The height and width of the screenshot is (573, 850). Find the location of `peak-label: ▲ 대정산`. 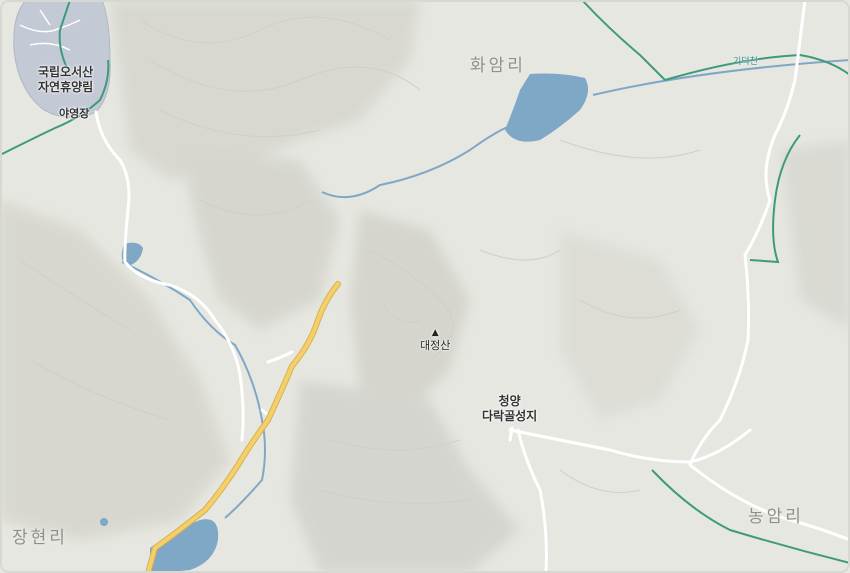

peak-label: ▲ 대정산 is located at coordinates (435, 340).